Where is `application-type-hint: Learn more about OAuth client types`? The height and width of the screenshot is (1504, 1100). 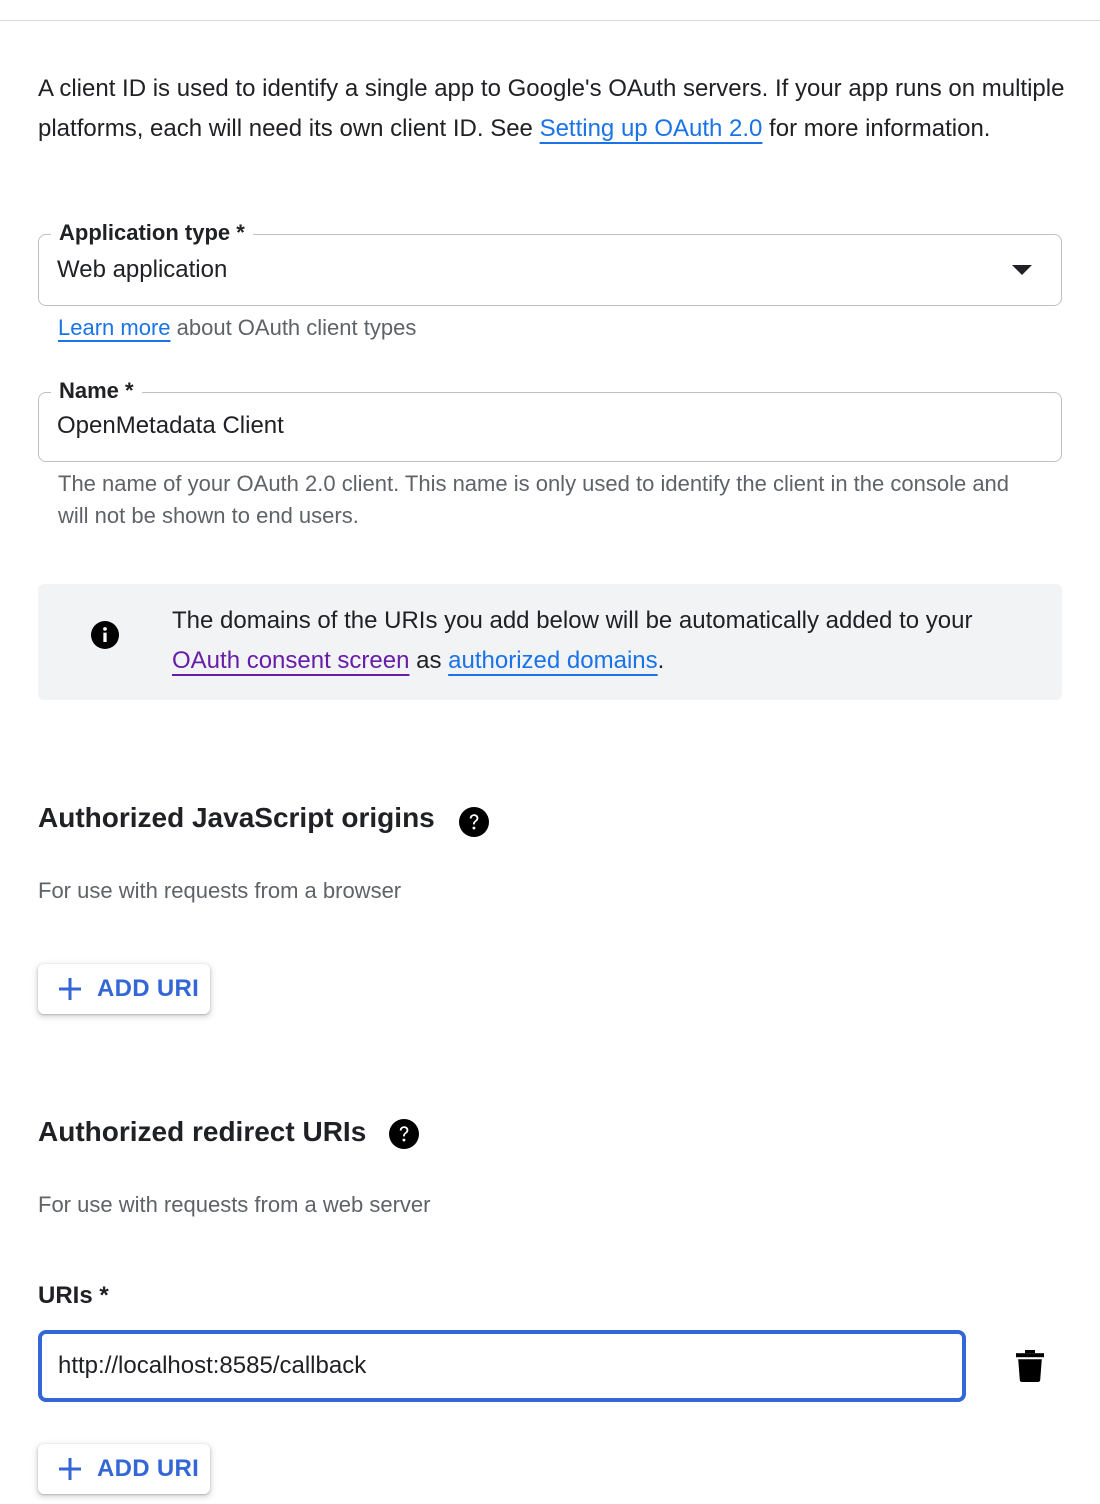 application-type-hint: Learn more about OAuth client types is located at coordinates (237, 328).